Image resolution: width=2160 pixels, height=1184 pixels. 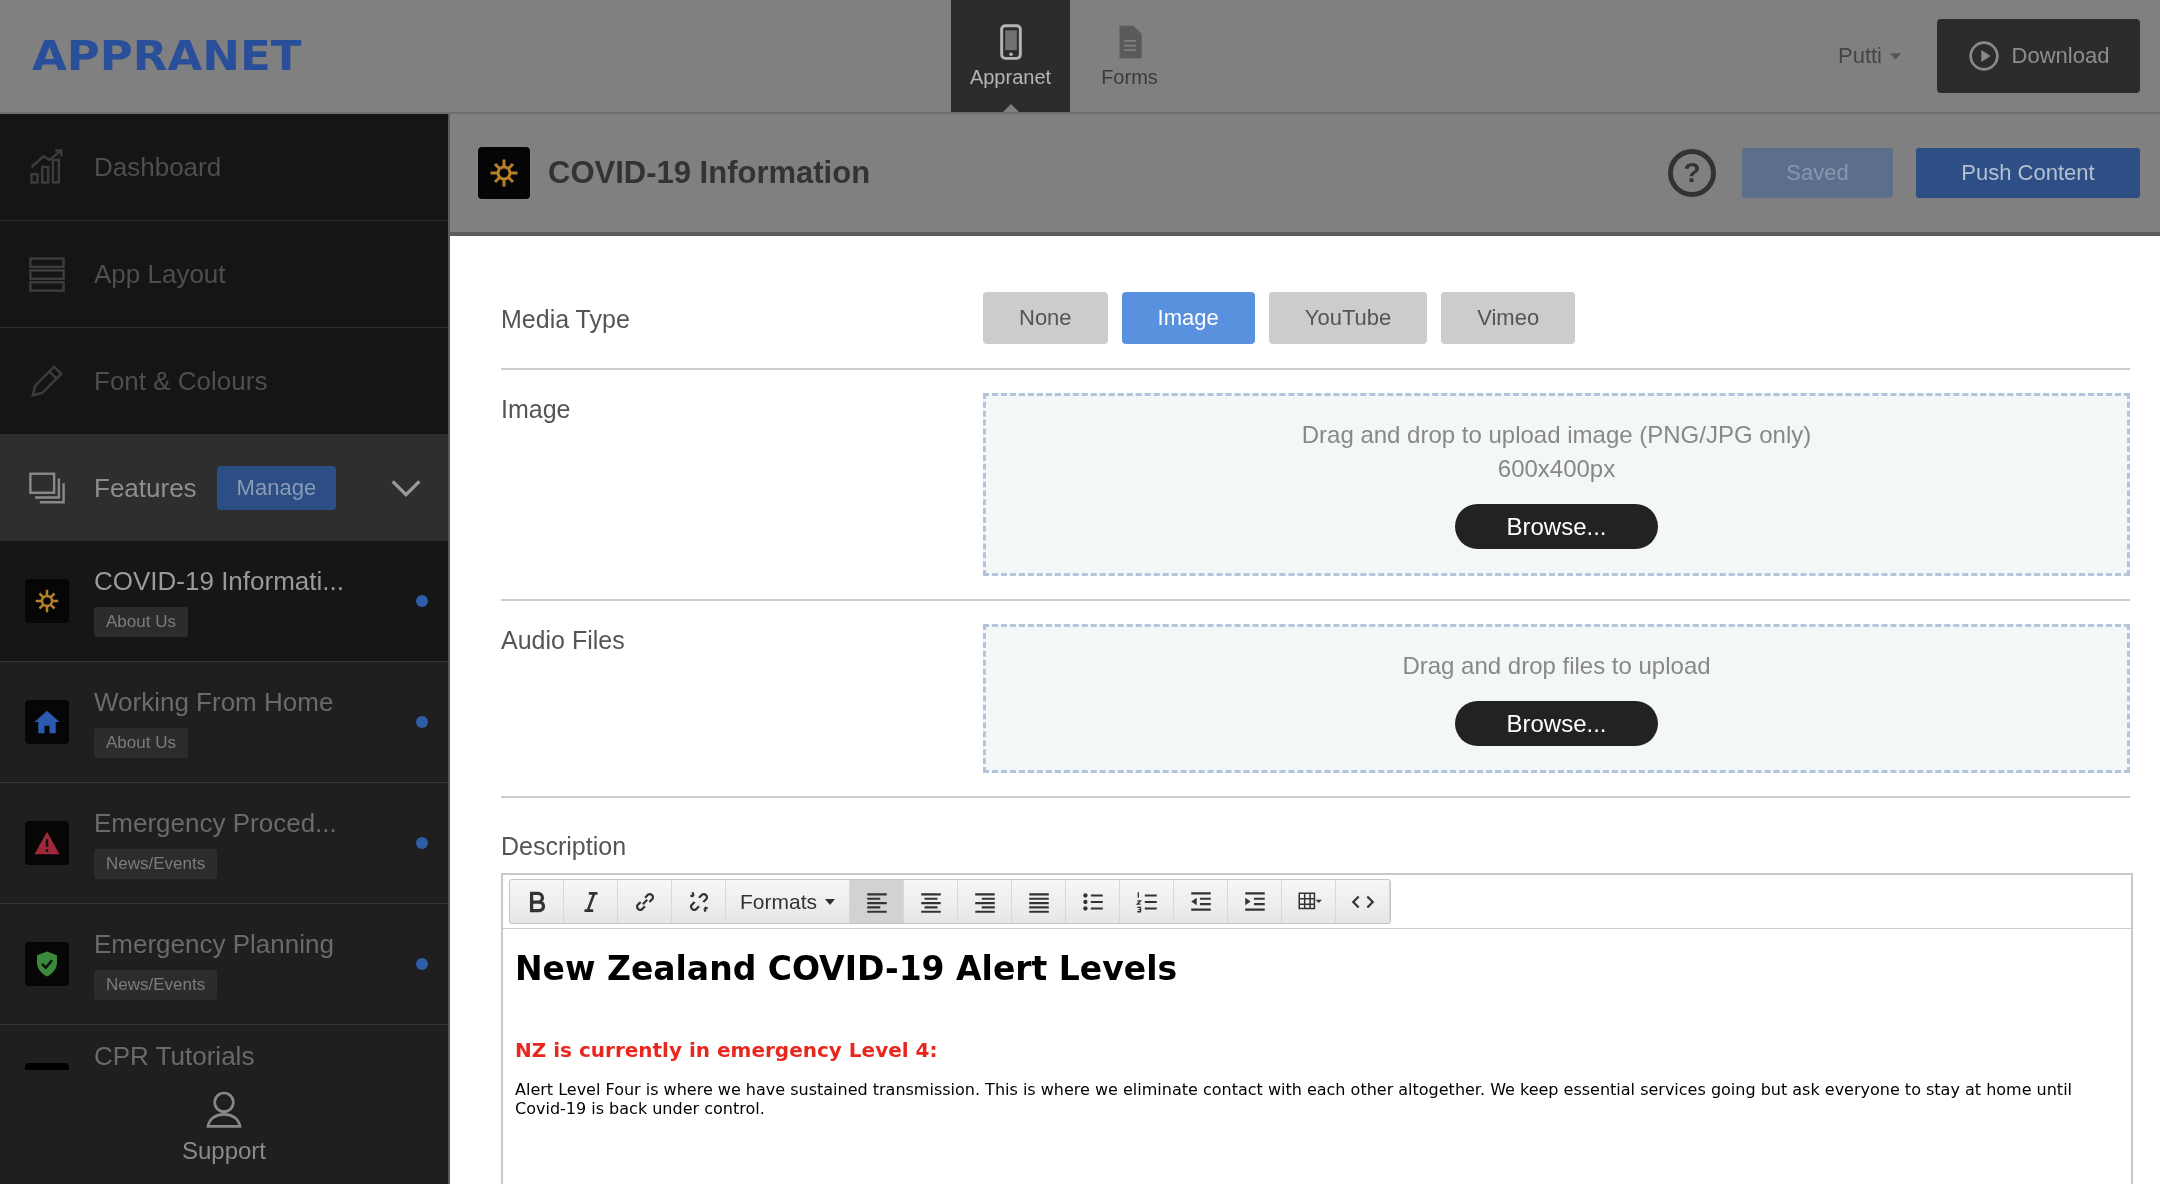 I want to click on nav-tab: Forms, so click(x=1129, y=56).